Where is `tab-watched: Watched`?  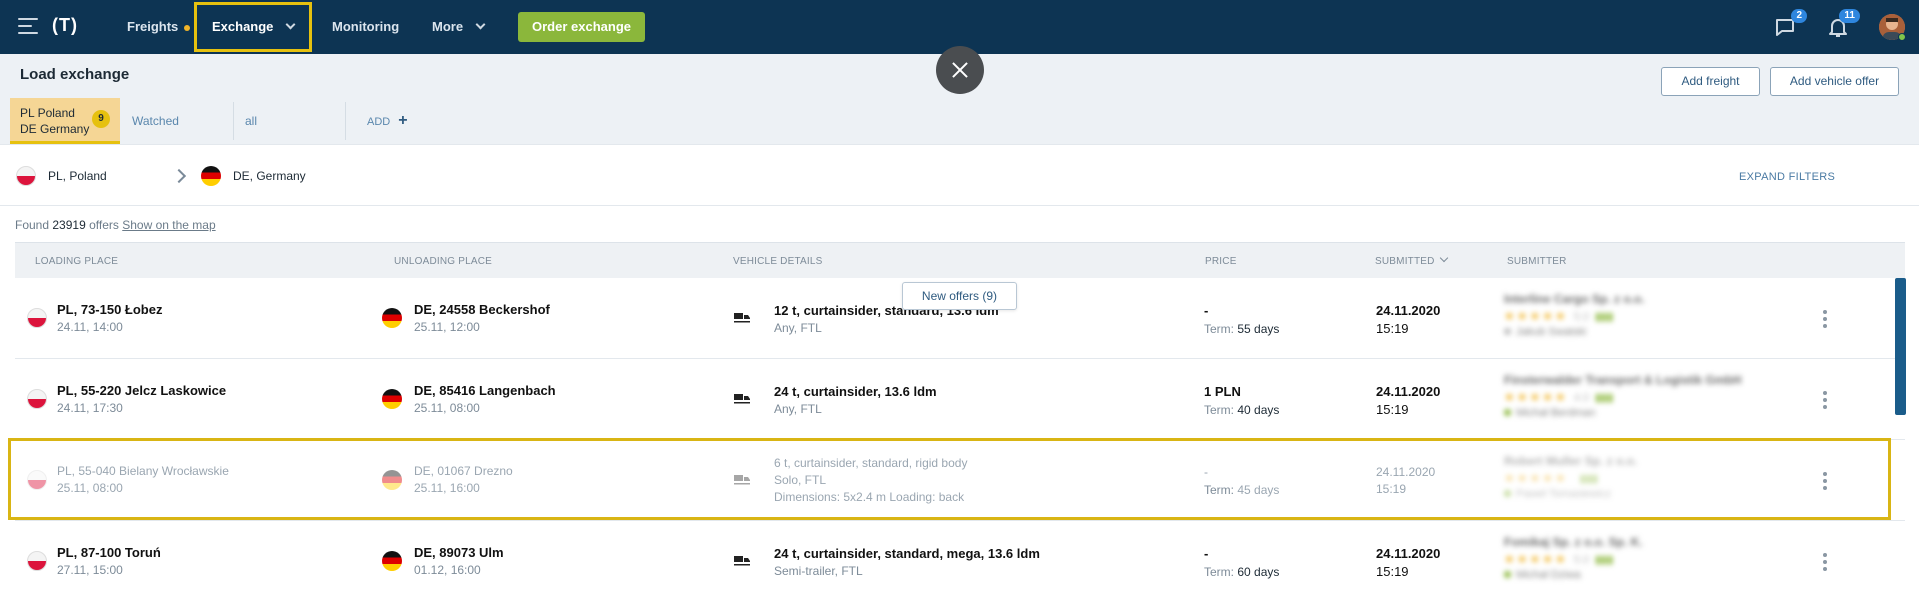 tab-watched: Watched is located at coordinates (155, 121).